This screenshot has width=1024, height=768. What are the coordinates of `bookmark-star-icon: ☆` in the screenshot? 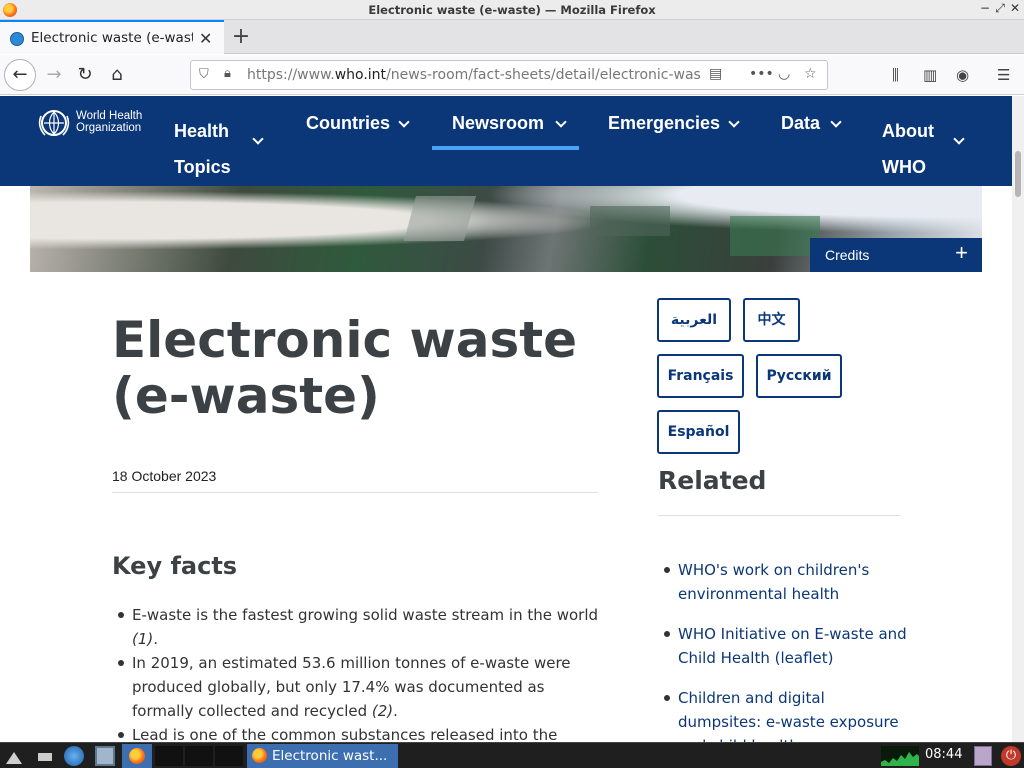 It's located at (810, 74).